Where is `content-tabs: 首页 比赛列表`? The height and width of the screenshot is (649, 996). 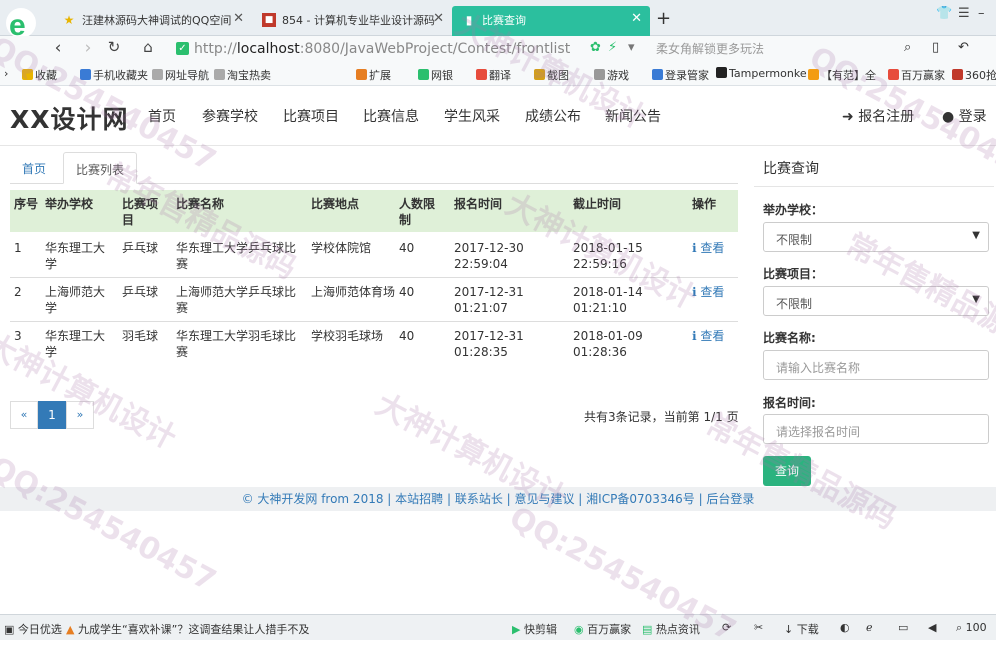
content-tabs: 首页 比赛列表 is located at coordinates (374, 168).